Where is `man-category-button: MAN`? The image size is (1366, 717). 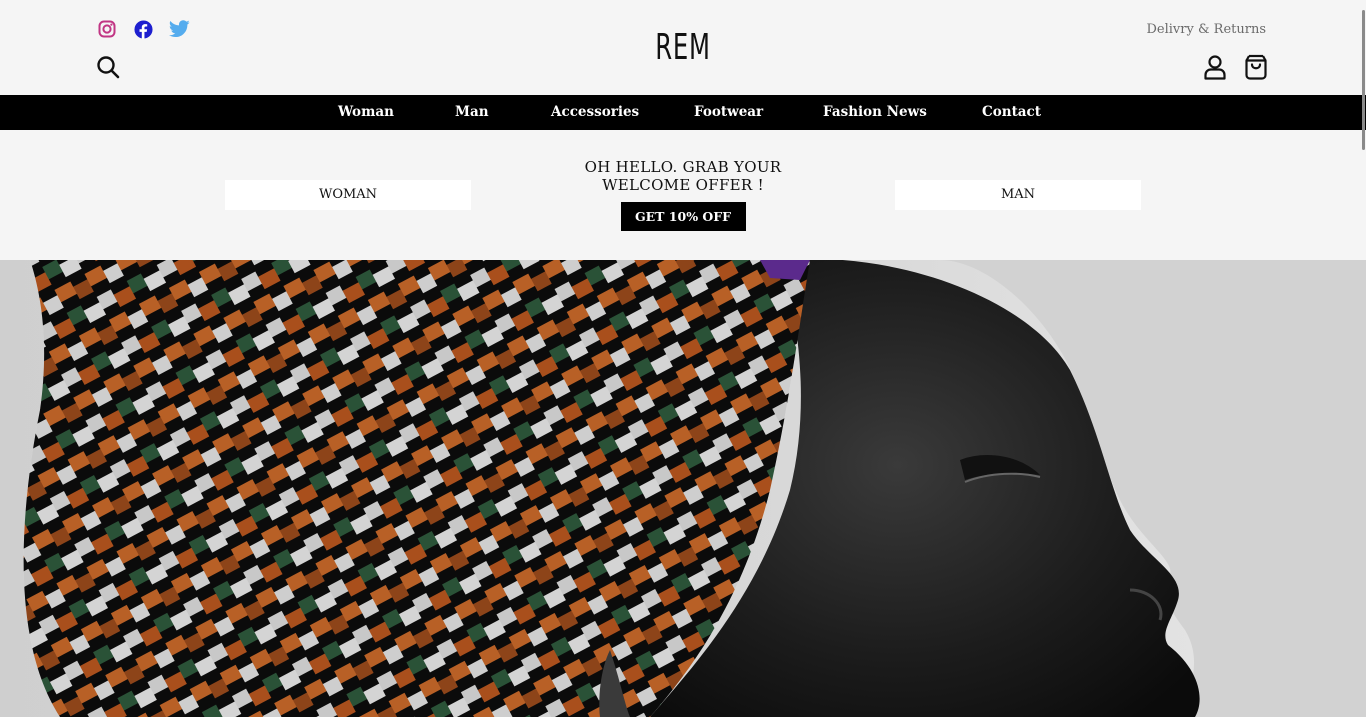 man-category-button: MAN is located at coordinates (1018, 195).